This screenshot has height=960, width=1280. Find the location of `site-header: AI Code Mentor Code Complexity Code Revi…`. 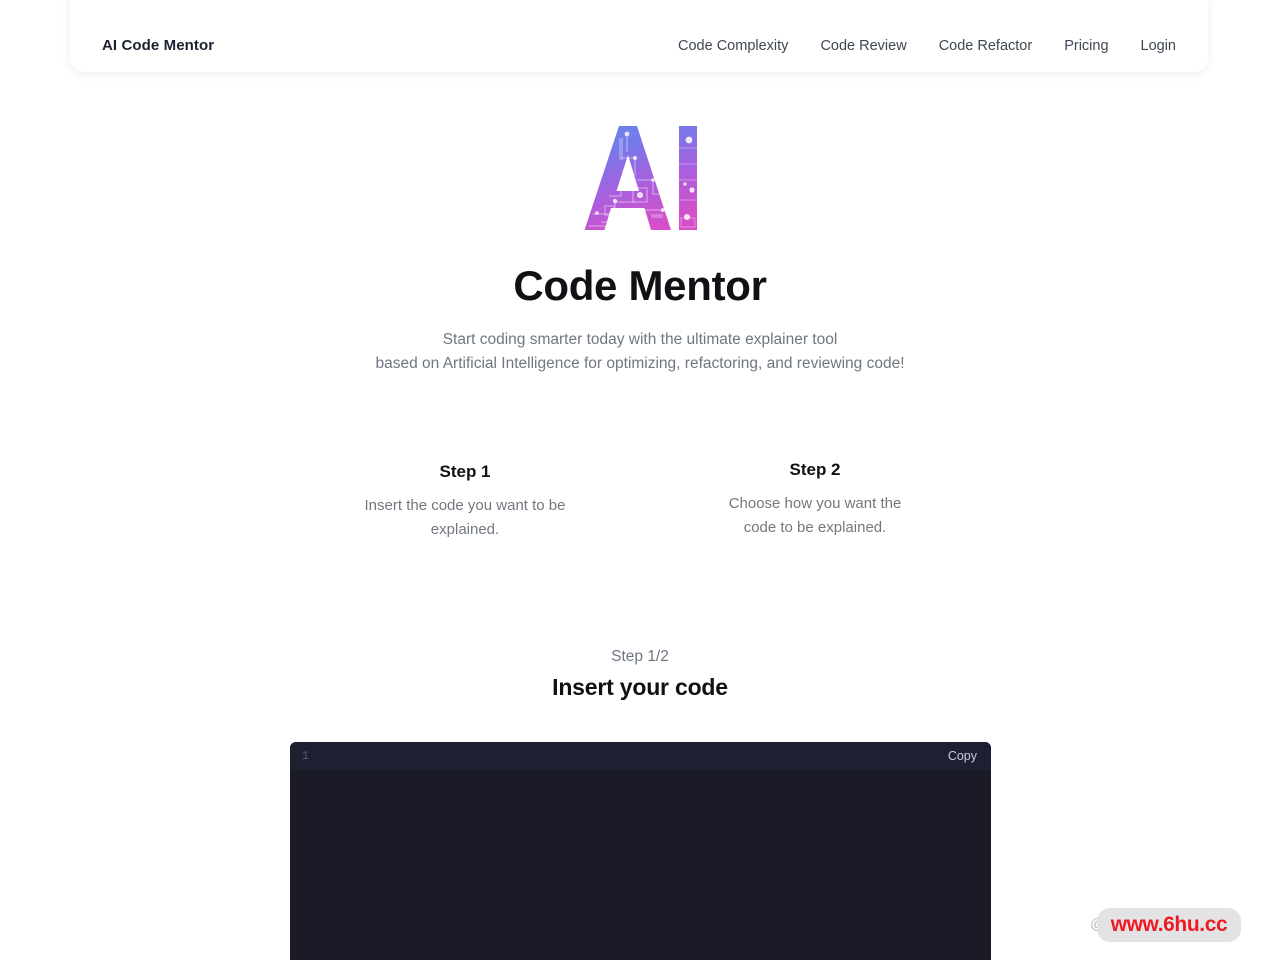

site-header: AI Code Mentor Code Complexity Code Revi… is located at coordinates (639, 36).